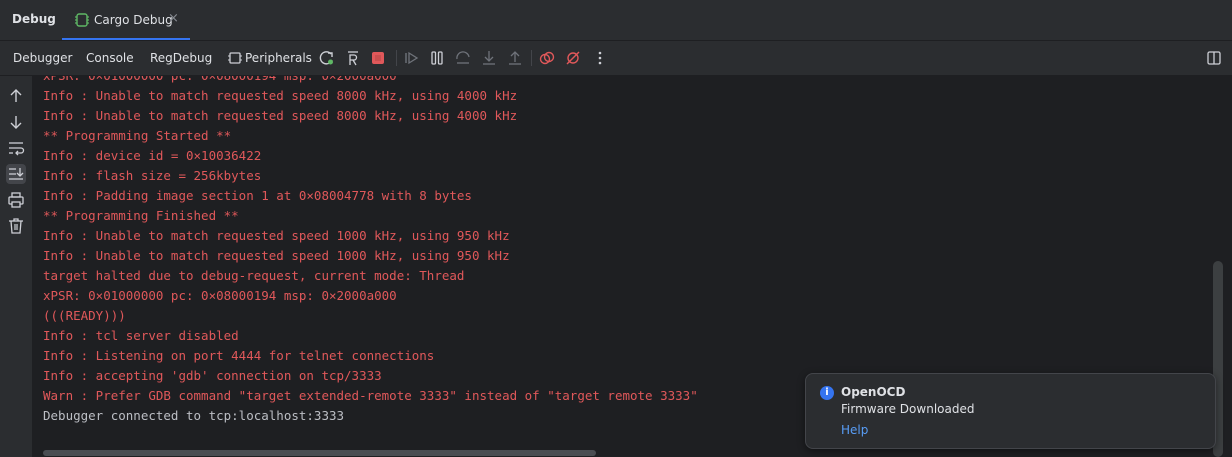 This screenshot has height=457, width=1232. Describe the element at coordinates (16, 148) in the screenshot. I see `soft-wrap-icon` at that location.